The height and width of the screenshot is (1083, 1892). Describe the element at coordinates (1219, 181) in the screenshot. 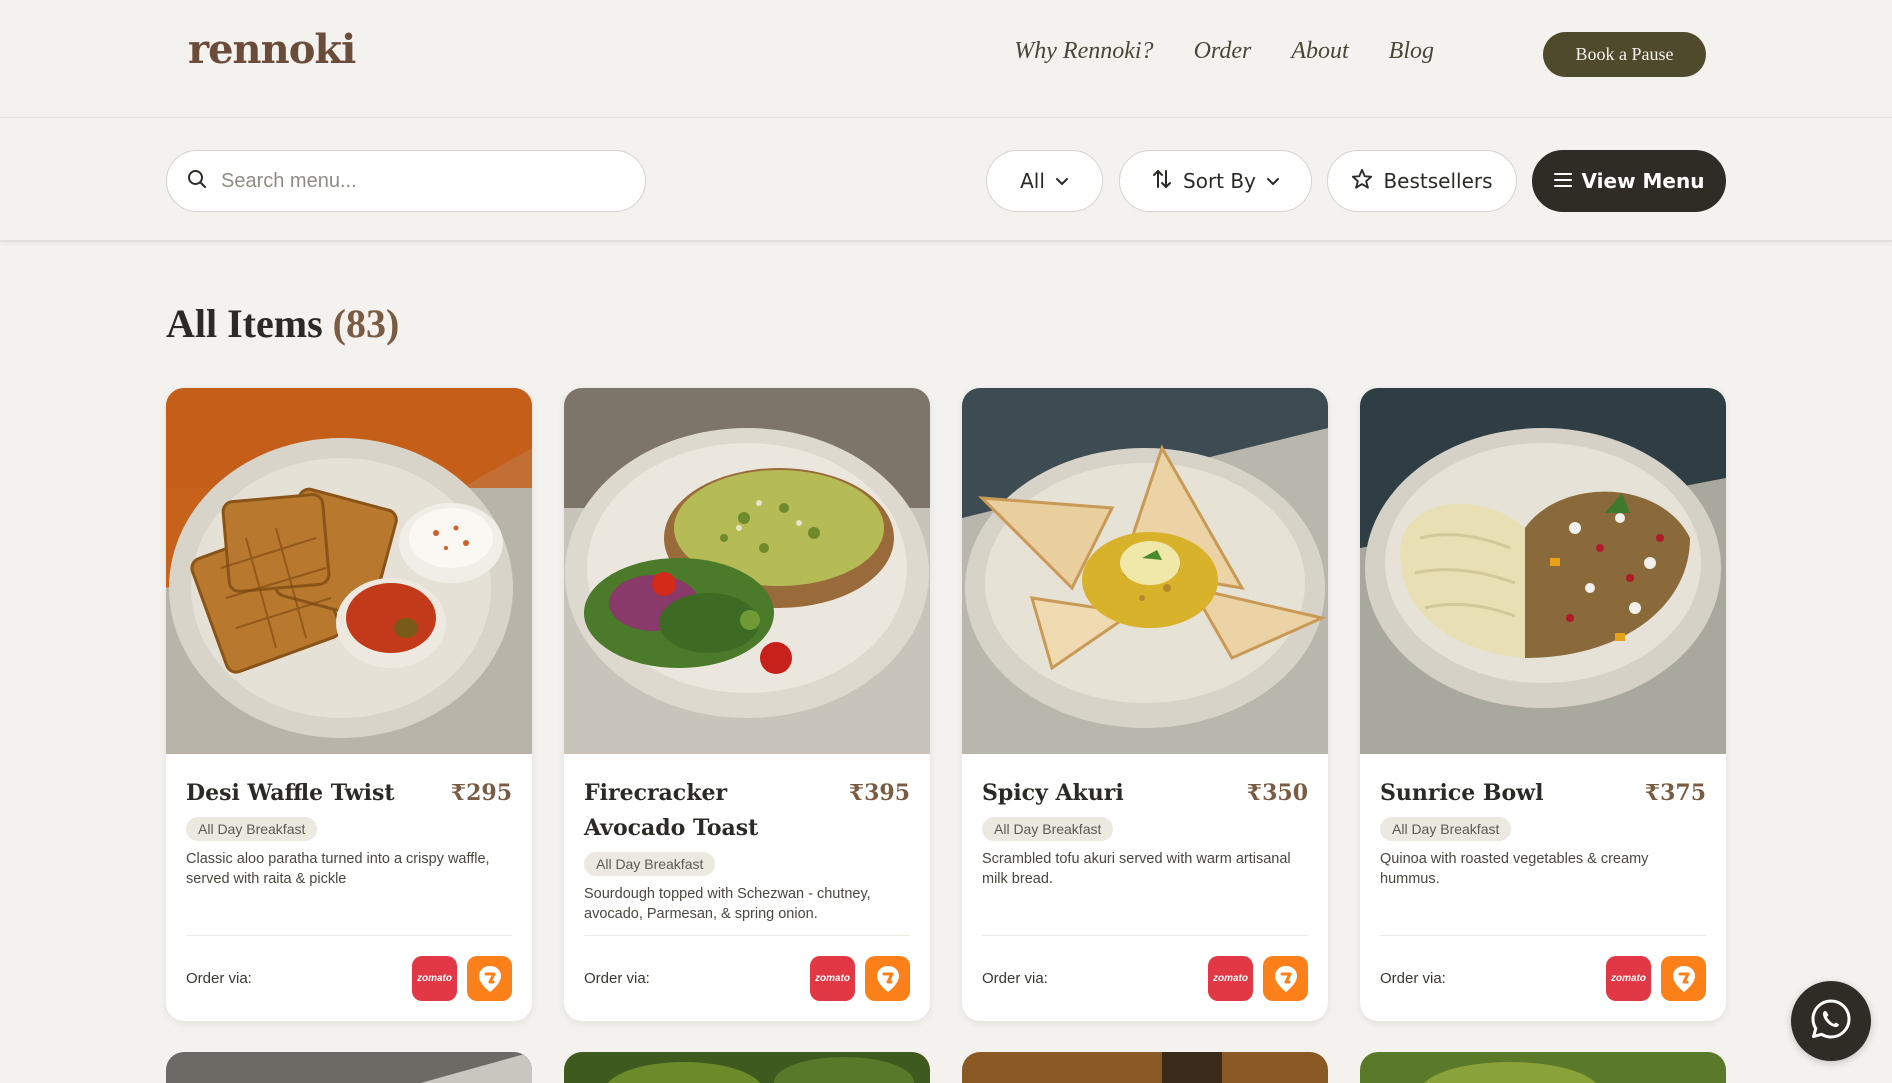

I see `sort-by-label: Sort By` at that location.